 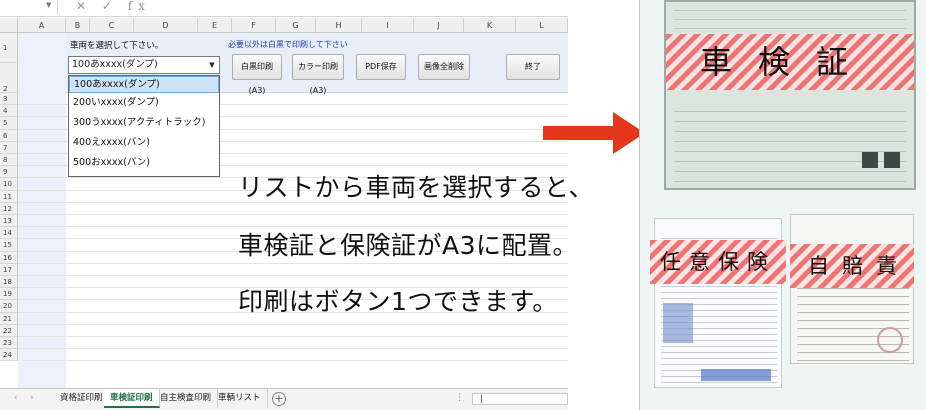 What do you see at coordinates (9, 294) in the screenshot?
I see `row-header: 19` at bounding box center [9, 294].